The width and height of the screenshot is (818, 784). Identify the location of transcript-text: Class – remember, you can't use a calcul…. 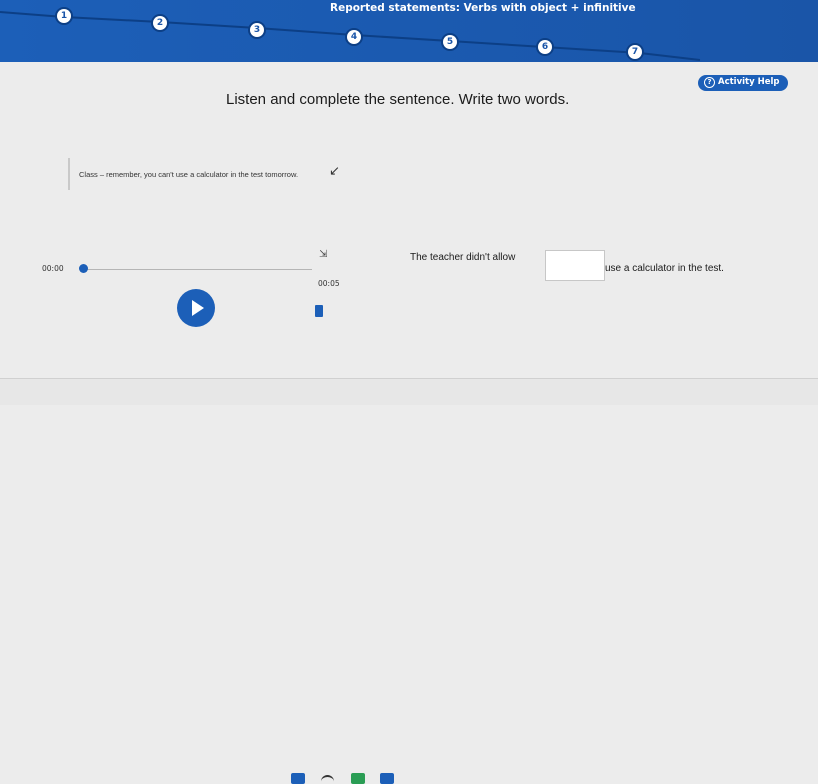
(189, 174).